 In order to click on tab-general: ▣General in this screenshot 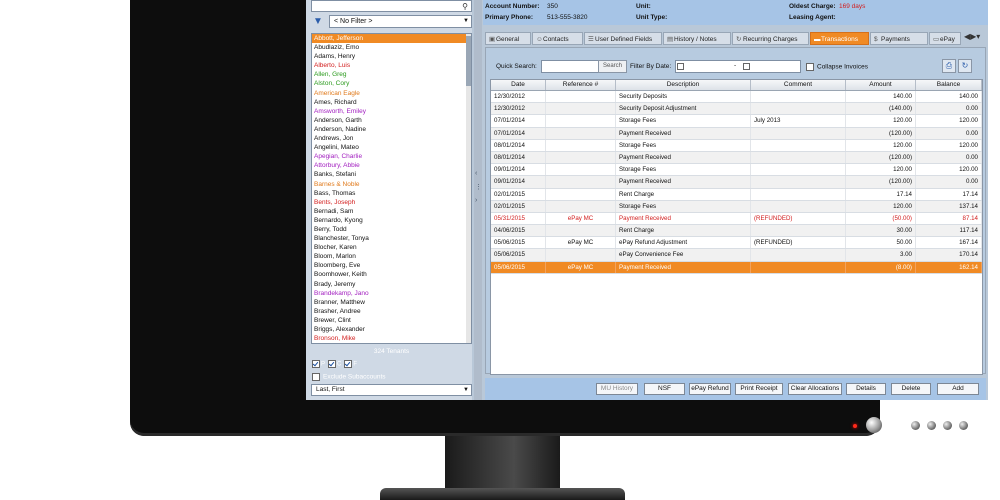, I will do `click(508, 38)`.